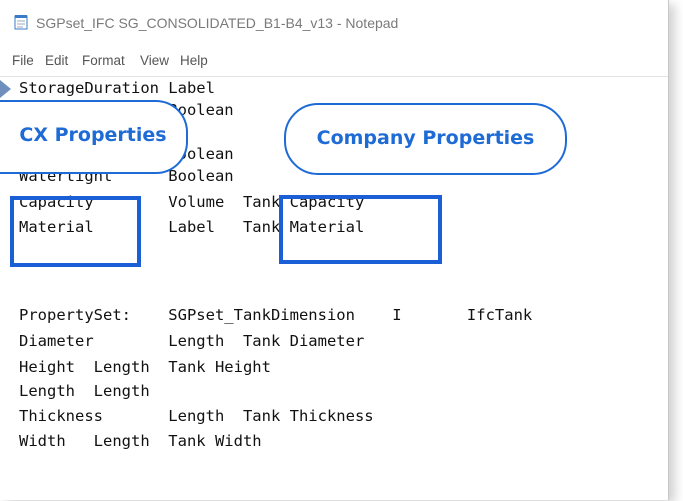 The width and height of the screenshot is (683, 501). I want to click on pointer-arrow-icon, so click(5, 89).